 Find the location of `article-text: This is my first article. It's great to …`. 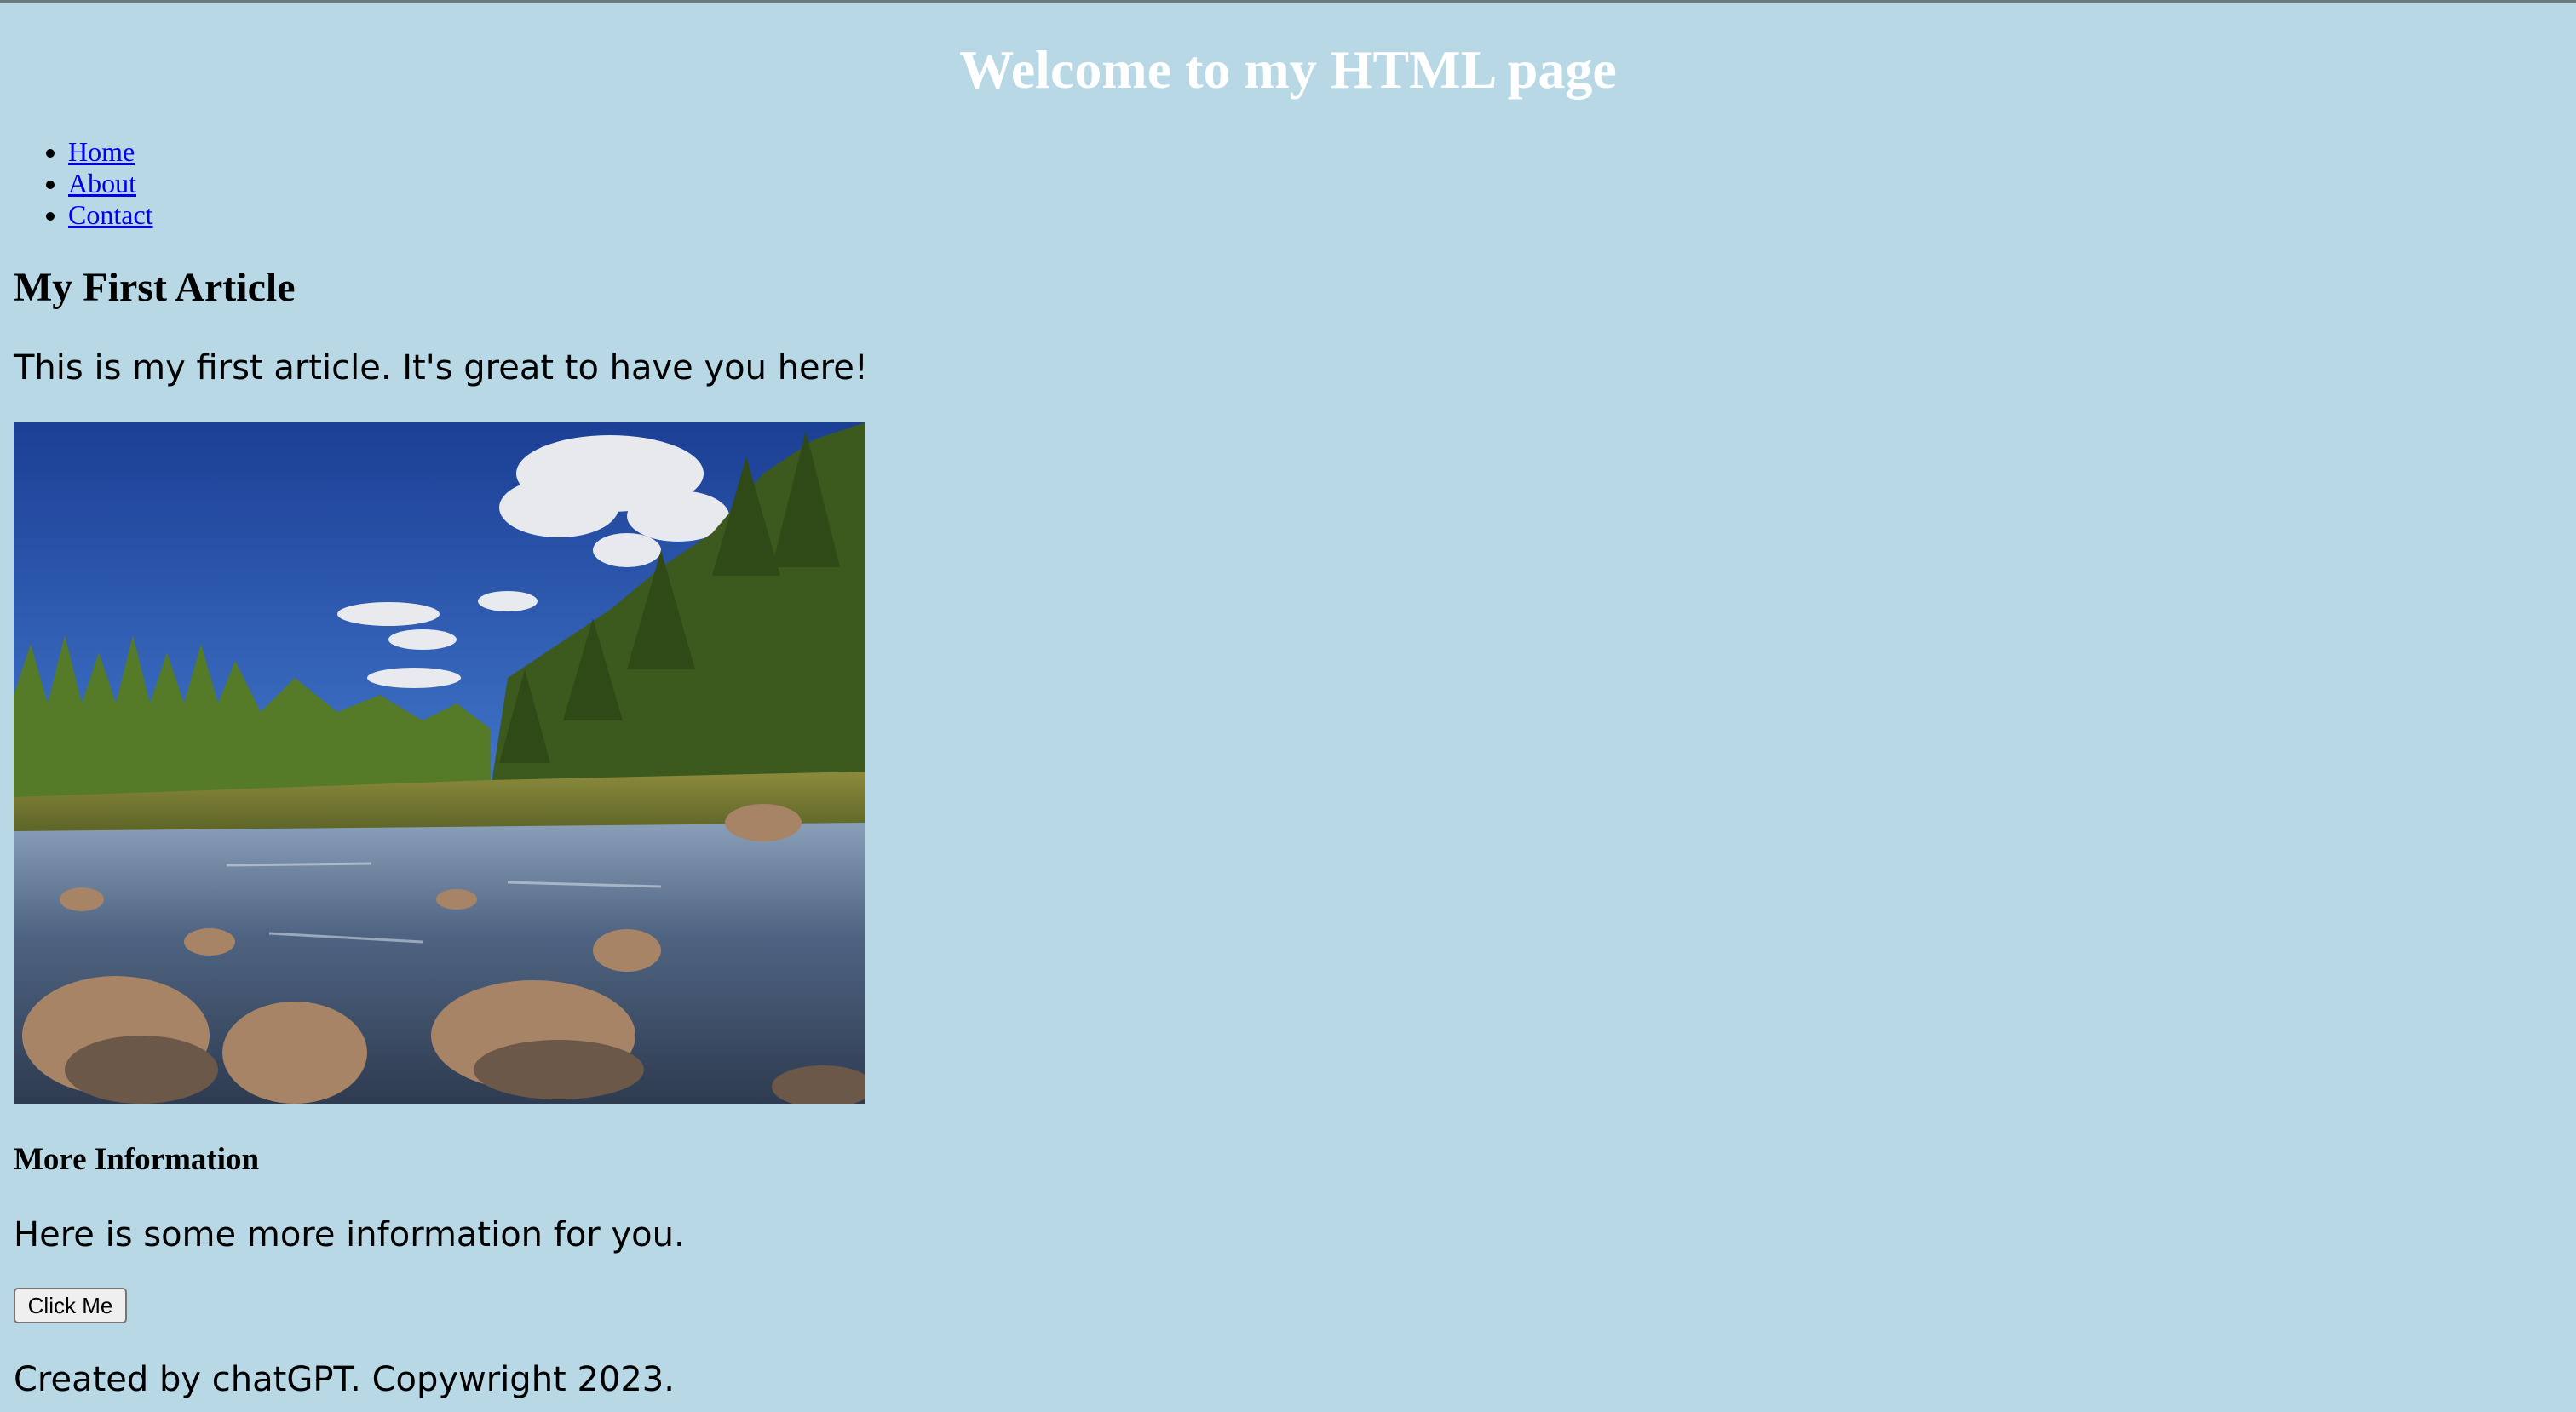

article-text: This is my first article. It's great to … is located at coordinates (441, 367).